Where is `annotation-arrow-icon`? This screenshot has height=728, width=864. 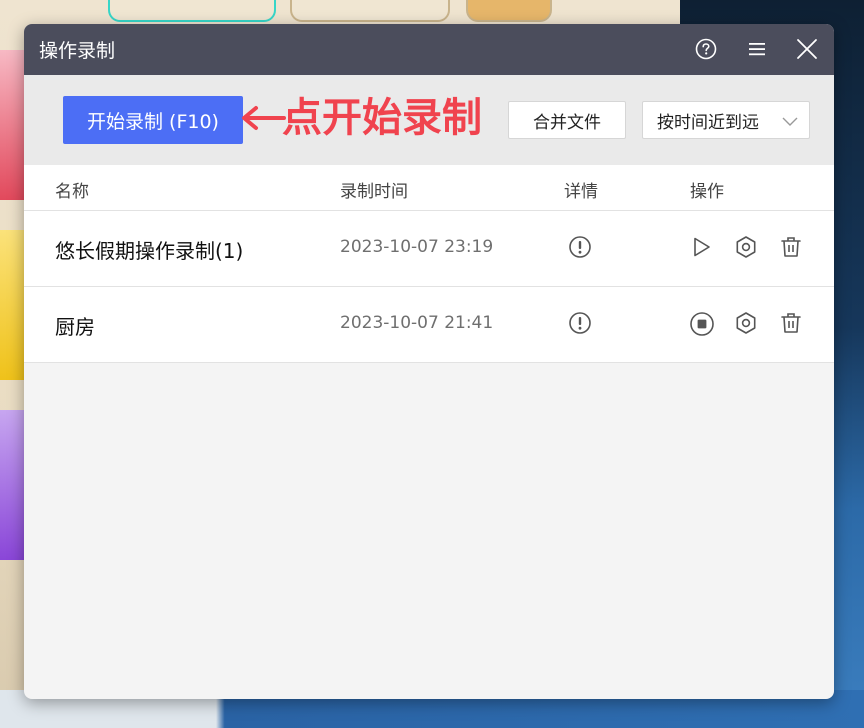
annotation-arrow-icon is located at coordinates (264, 118).